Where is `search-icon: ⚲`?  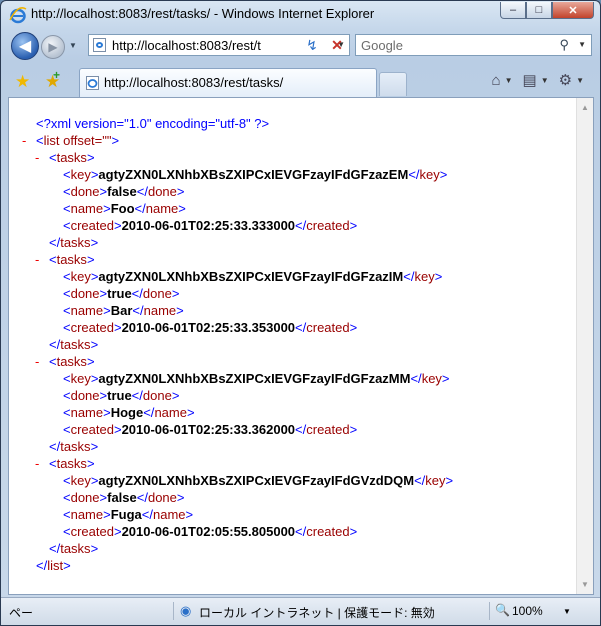 search-icon: ⚲ is located at coordinates (564, 45).